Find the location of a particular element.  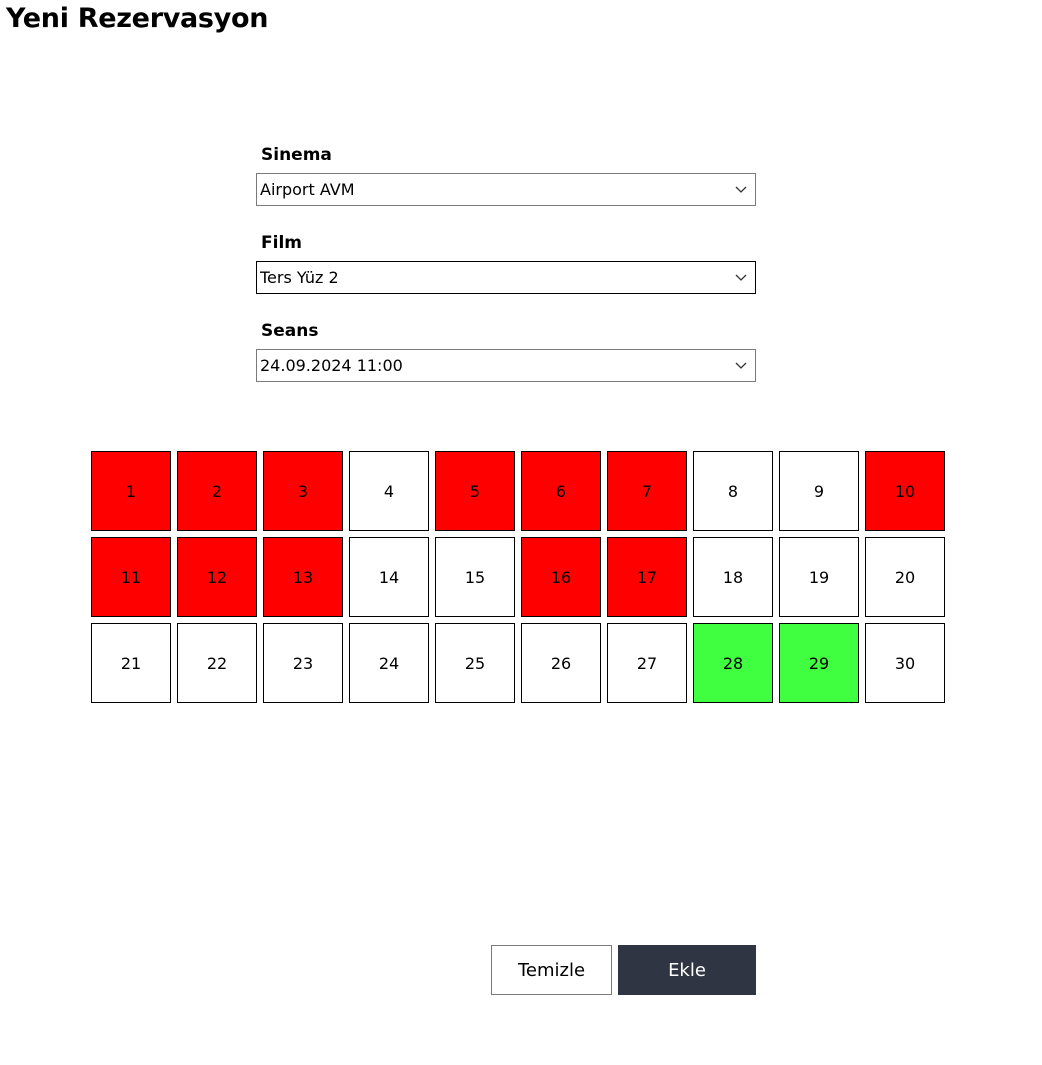

seat-button: 8 is located at coordinates (733, 491).